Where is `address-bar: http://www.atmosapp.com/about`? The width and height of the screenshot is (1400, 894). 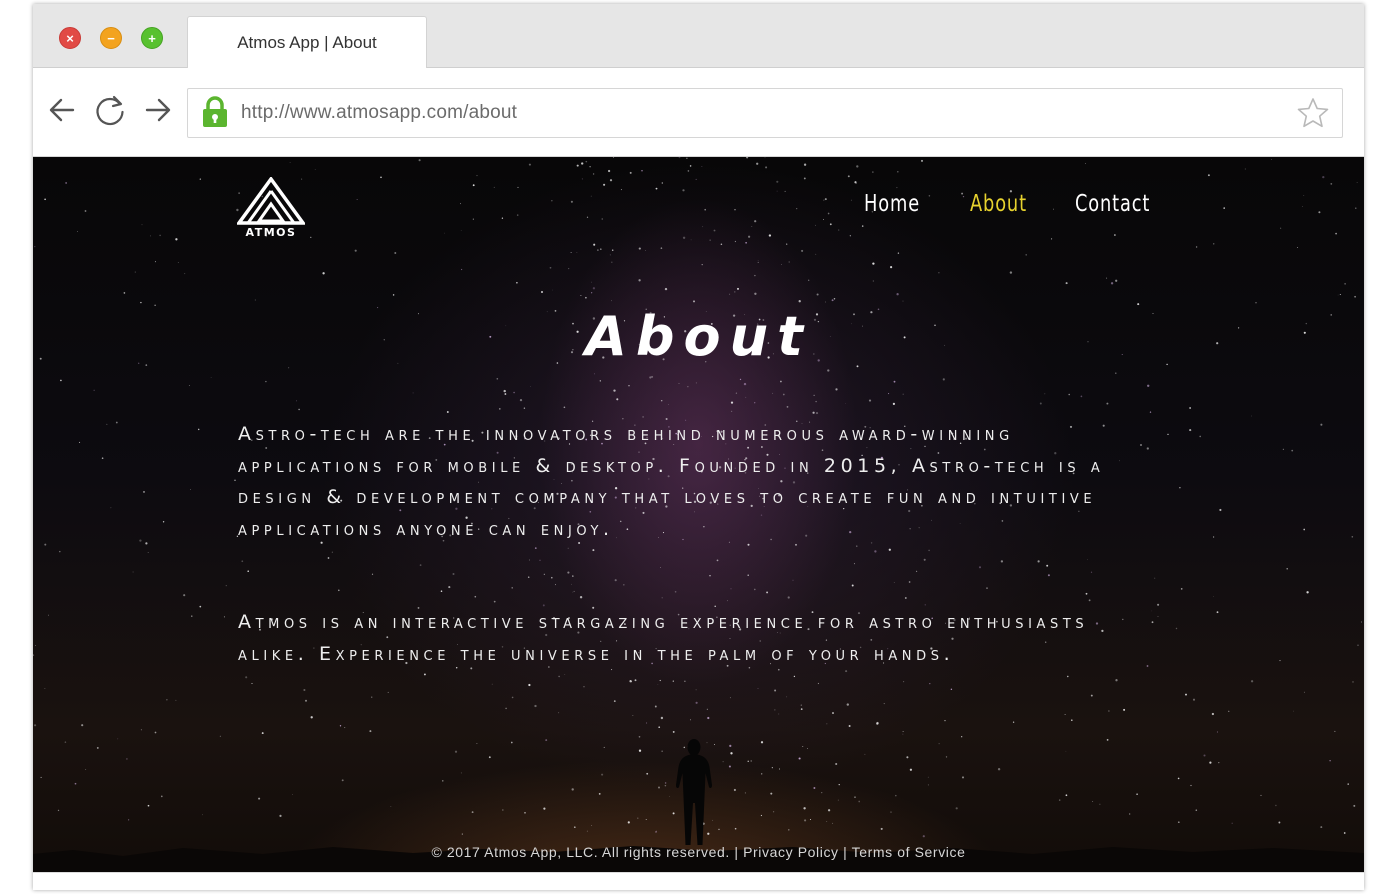
address-bar: http://www.atmosapp.com/about is located at coordinates (765, 113).